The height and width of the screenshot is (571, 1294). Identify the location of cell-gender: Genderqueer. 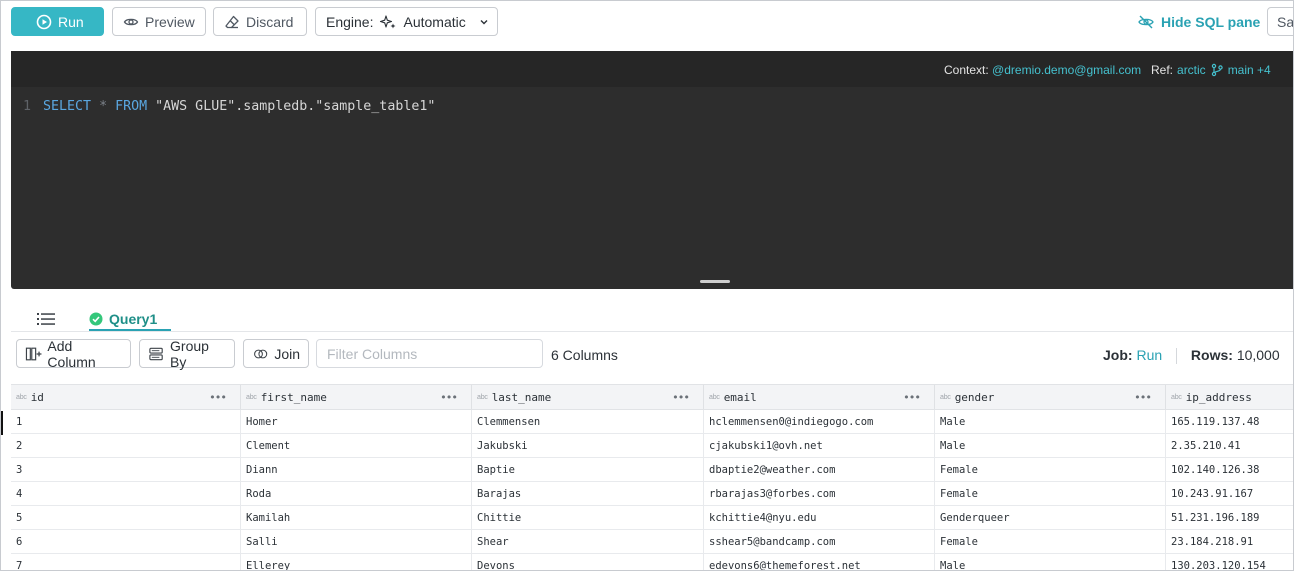
(1050, 517).